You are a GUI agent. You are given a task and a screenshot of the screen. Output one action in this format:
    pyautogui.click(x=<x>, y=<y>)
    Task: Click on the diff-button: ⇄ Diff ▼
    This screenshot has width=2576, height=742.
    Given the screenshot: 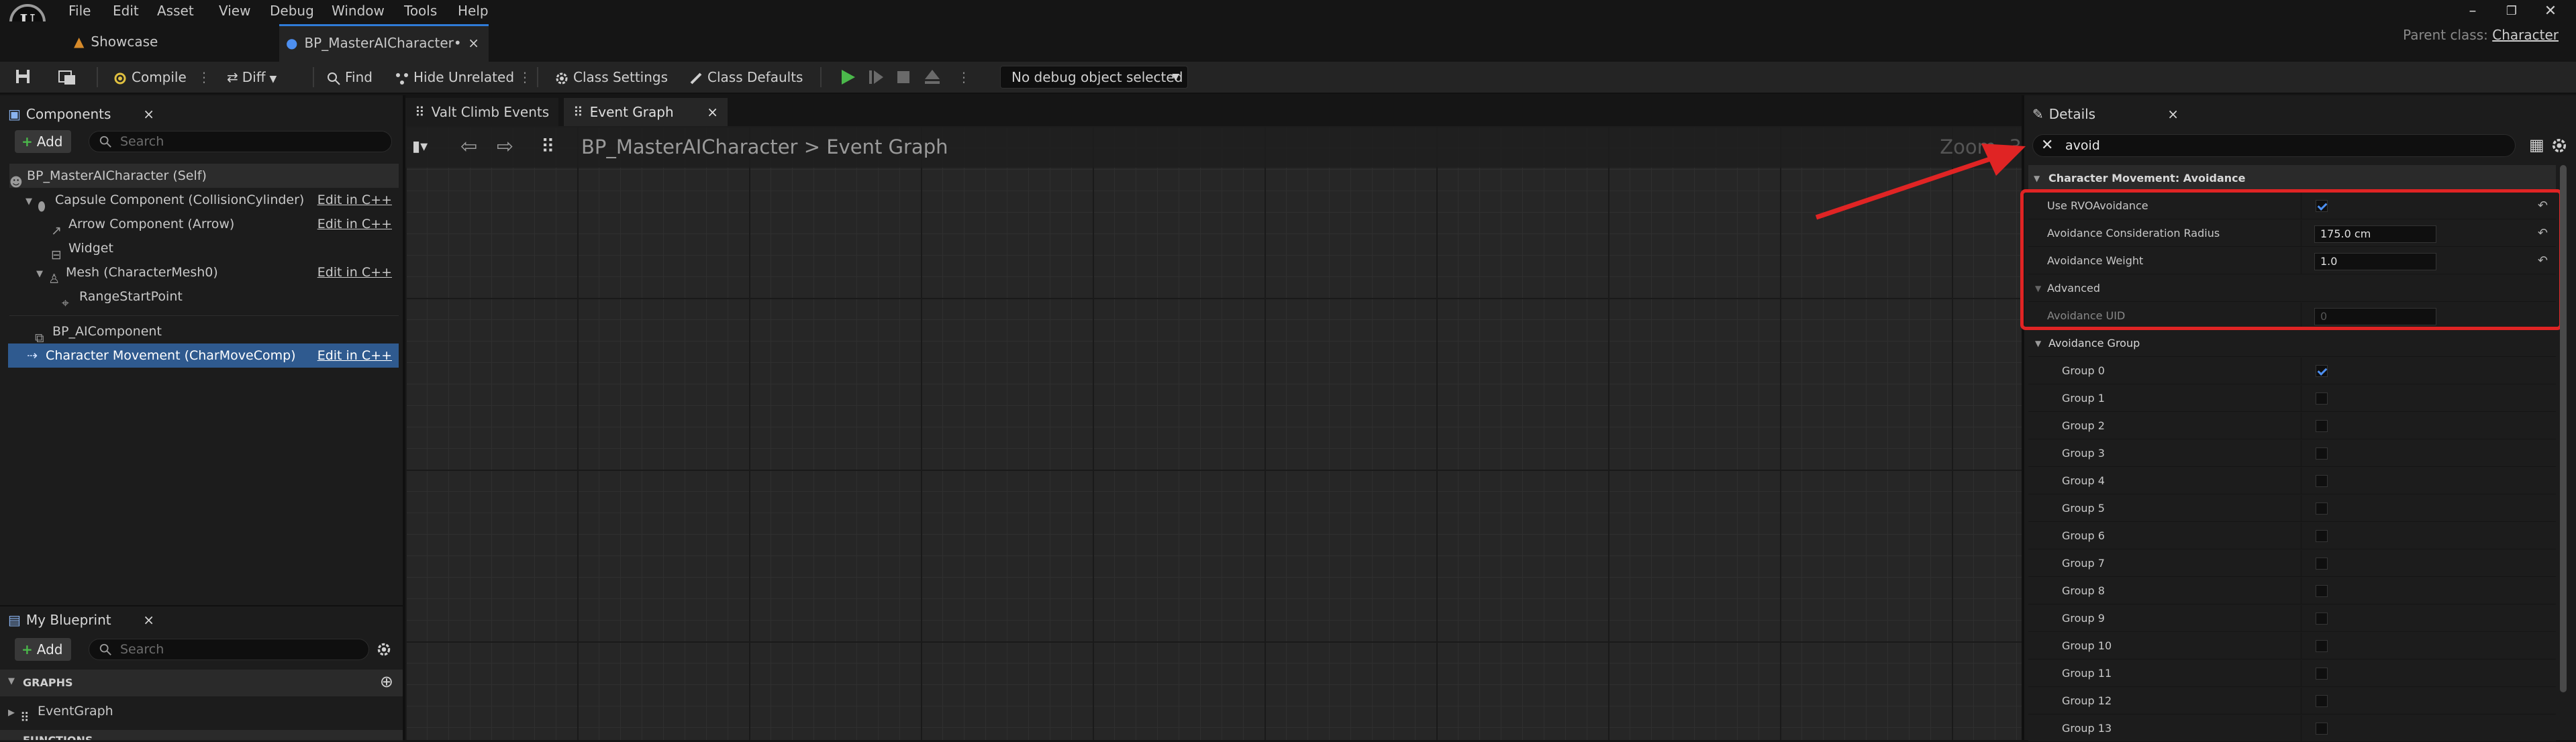 What is the action you would take?
    pyautogui.click(x=252, y=77)
    